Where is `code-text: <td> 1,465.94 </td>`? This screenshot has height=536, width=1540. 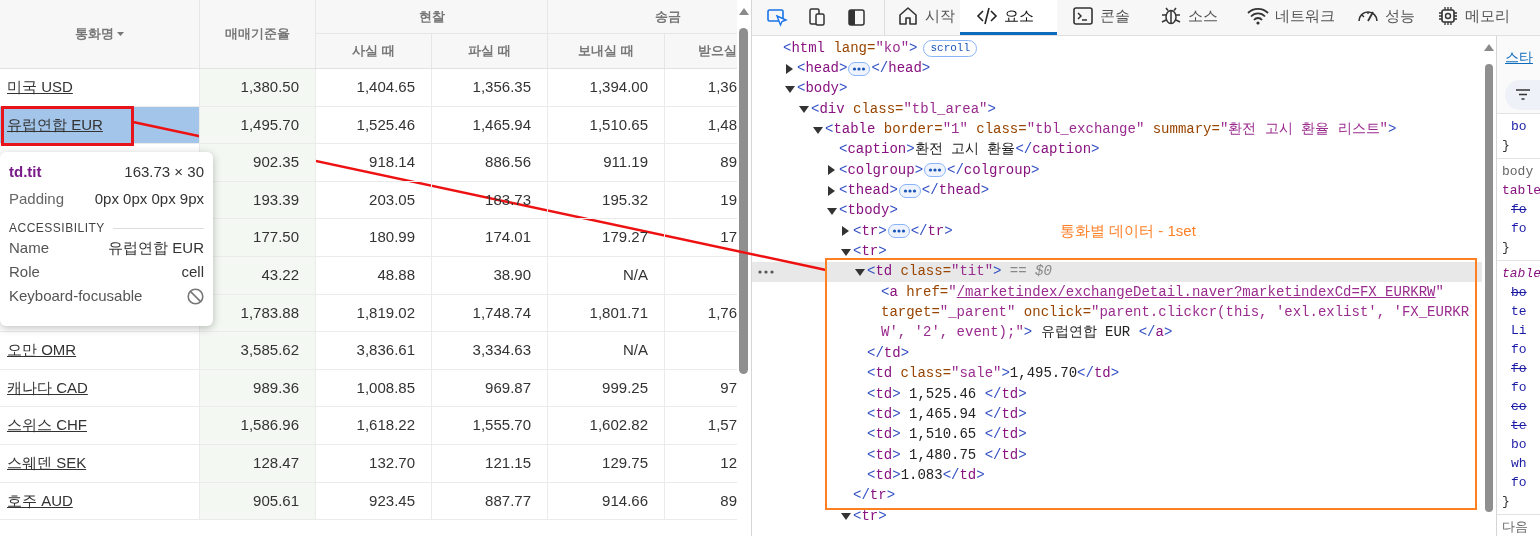
code-text: <td> 1,465.94 </td> is located at coordinates (947, 414).